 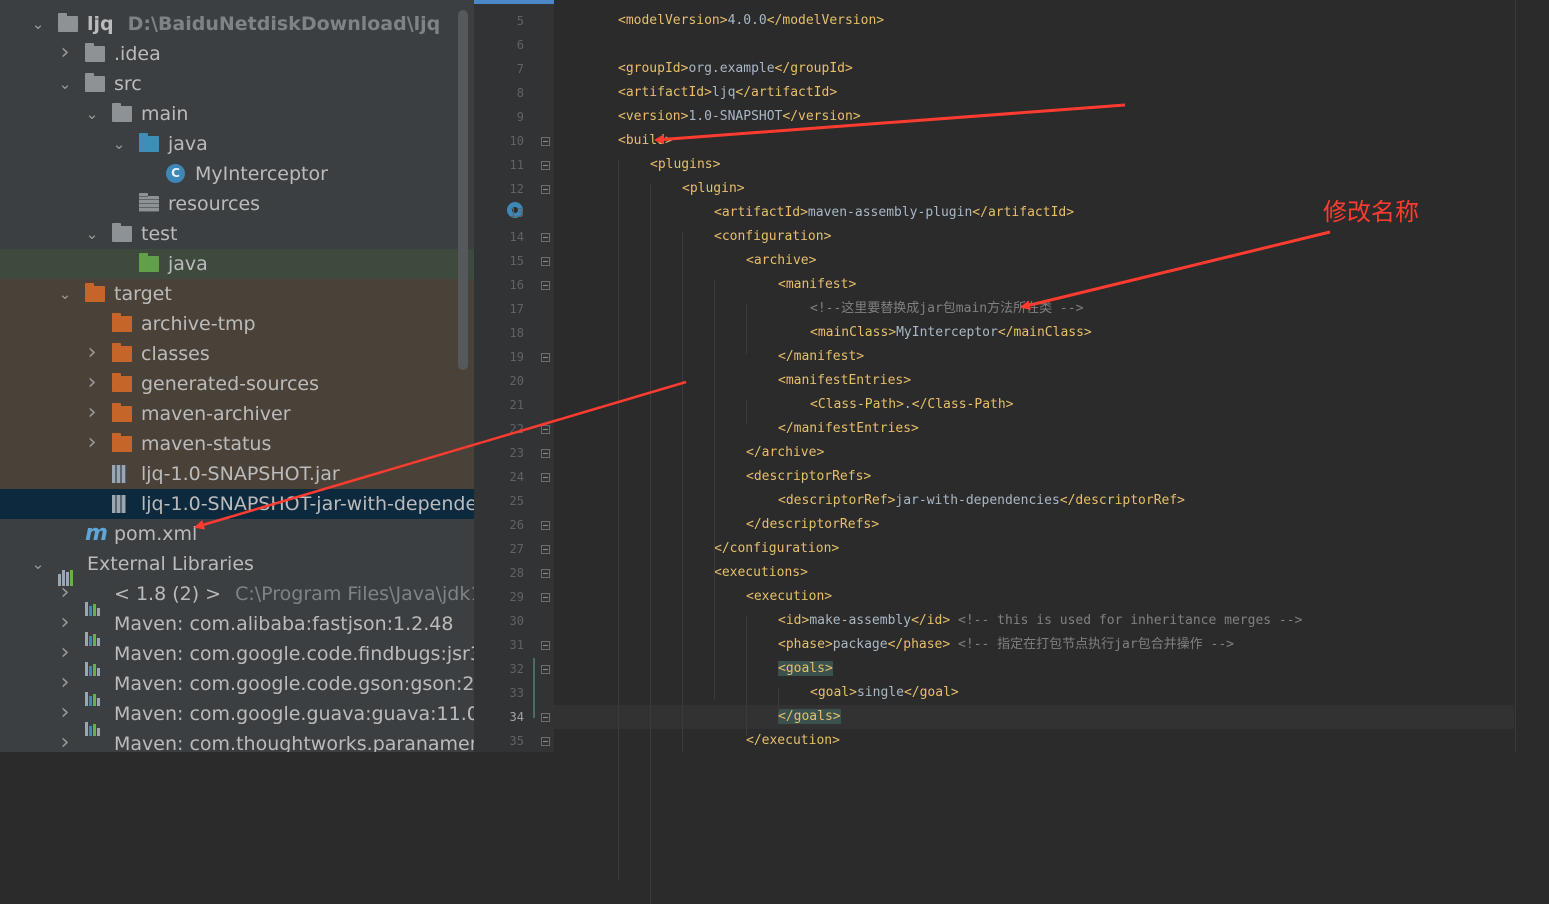 What do you see at coordinates (1034, 525) in the screenshot?
I see `code-line: </descriptorRefs>` at bounding box center [1034, 525].